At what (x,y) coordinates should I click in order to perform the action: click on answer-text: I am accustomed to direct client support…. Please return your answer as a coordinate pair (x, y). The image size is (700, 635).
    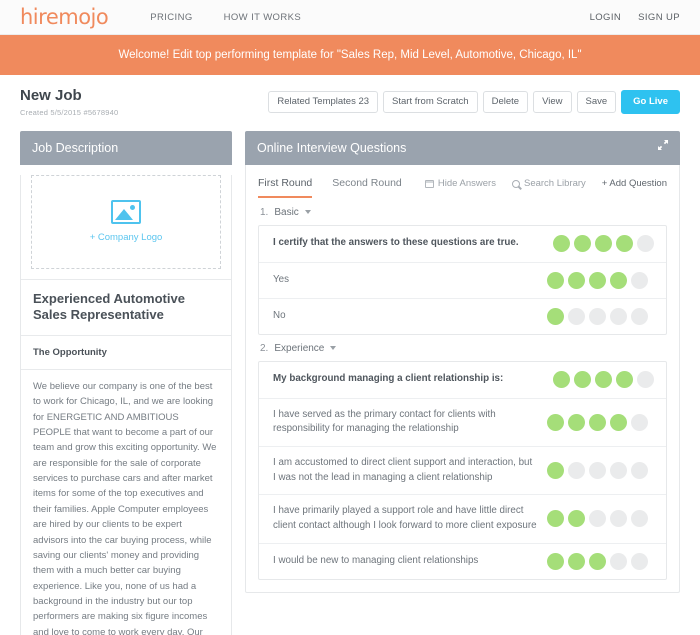
    Looking at the image, I should click on (403, 469).